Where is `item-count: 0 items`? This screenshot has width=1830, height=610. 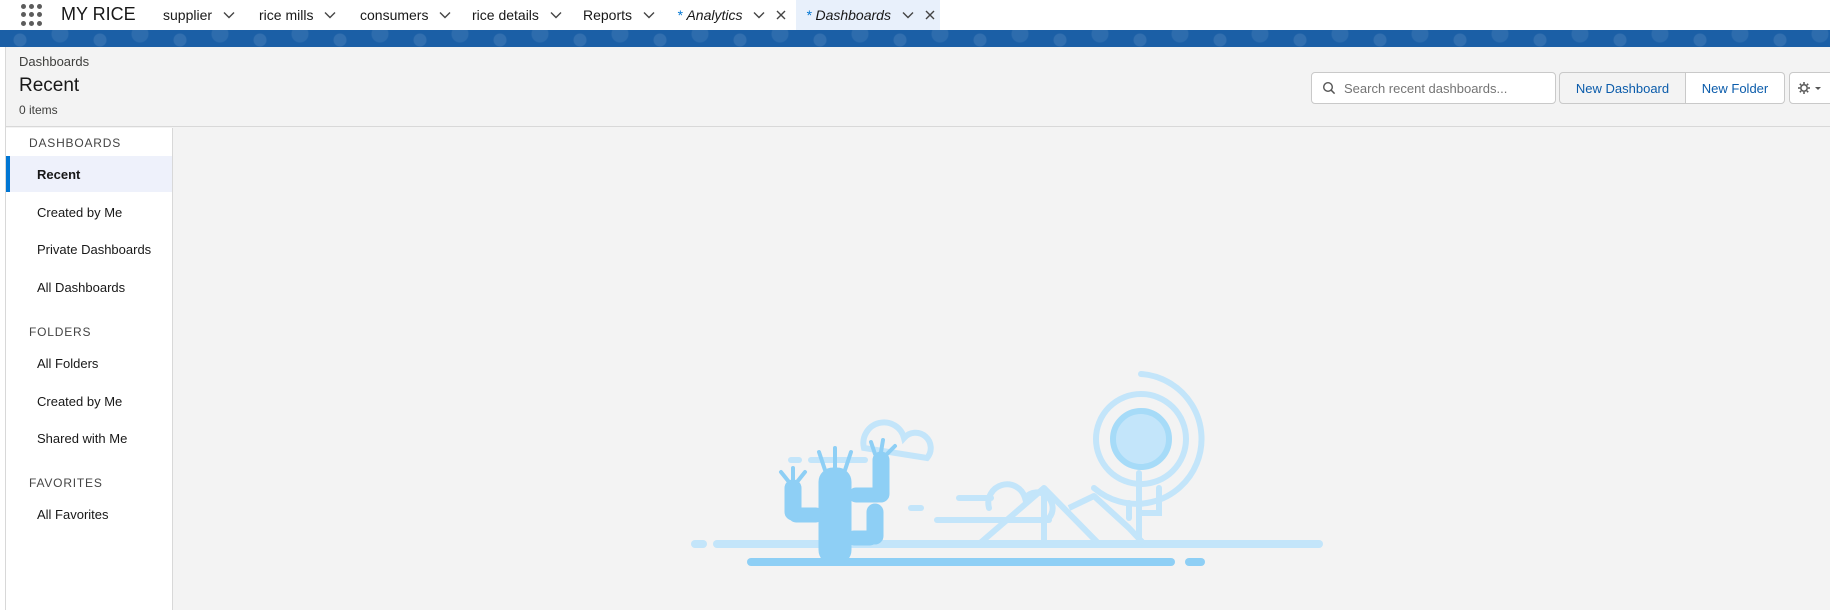
item-count: 0 items is located at coordinates (38, 110).